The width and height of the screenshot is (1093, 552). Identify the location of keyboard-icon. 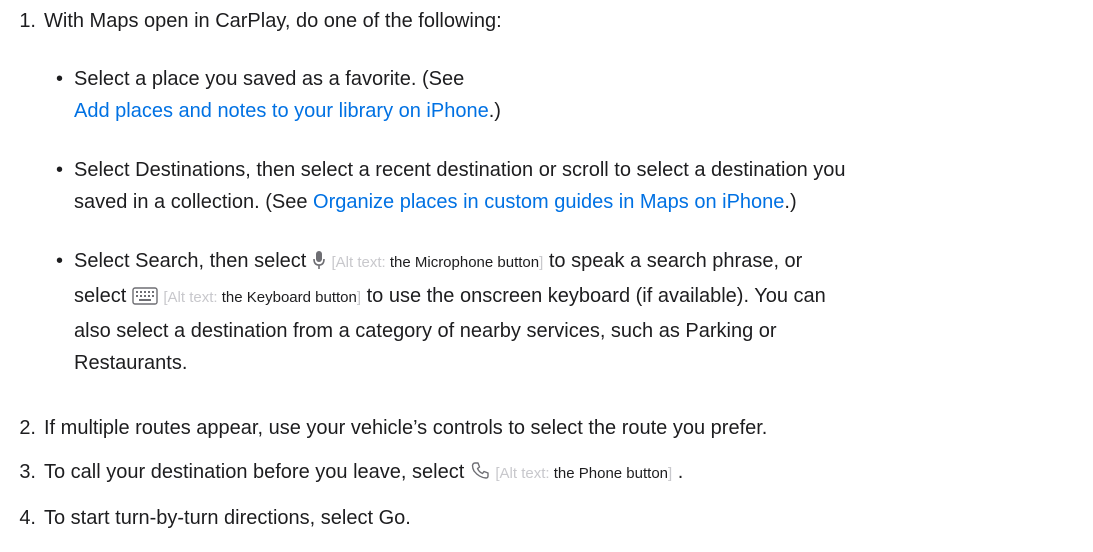
(145, 299).